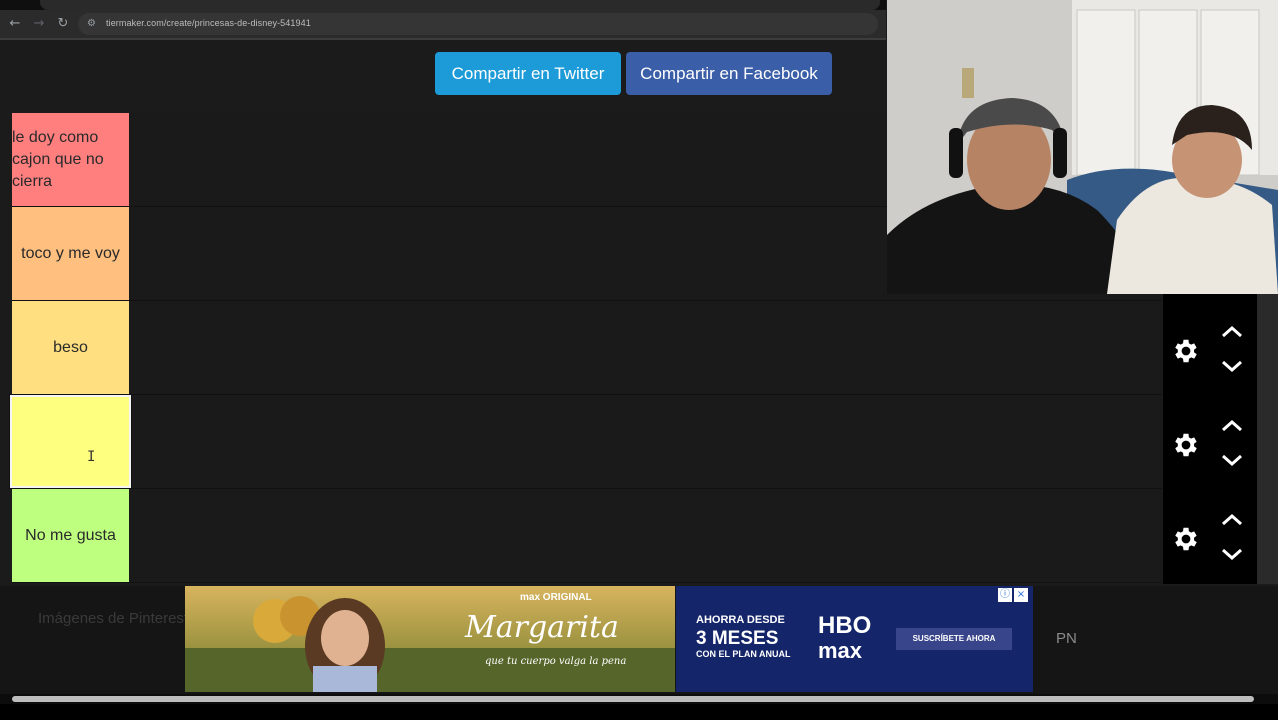 This screenshot has height=720, width=1278. What do you see at coordinates (93, 24) in the screenshot?
I see `site-info-icon: ⚙` at bounding box center [93, 24].